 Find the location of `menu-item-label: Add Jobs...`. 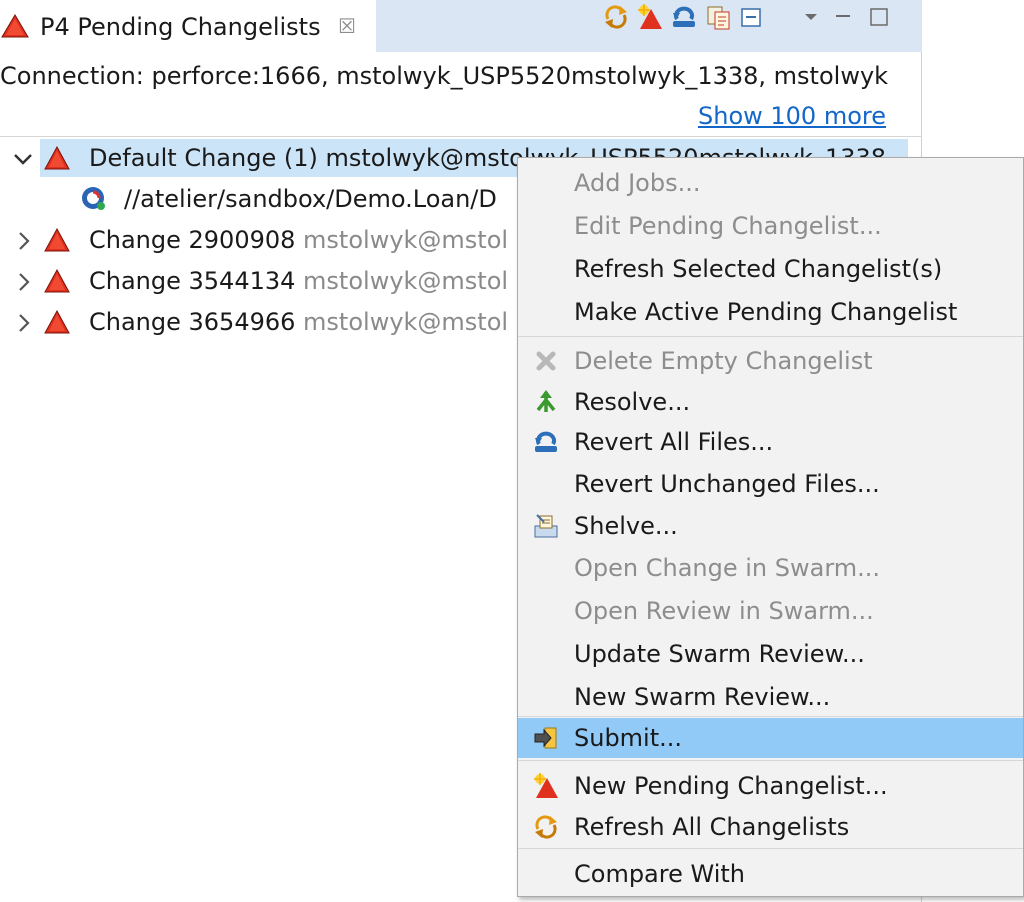

menu-item-label: Add Jobs... is located at coordinates (637, 183).